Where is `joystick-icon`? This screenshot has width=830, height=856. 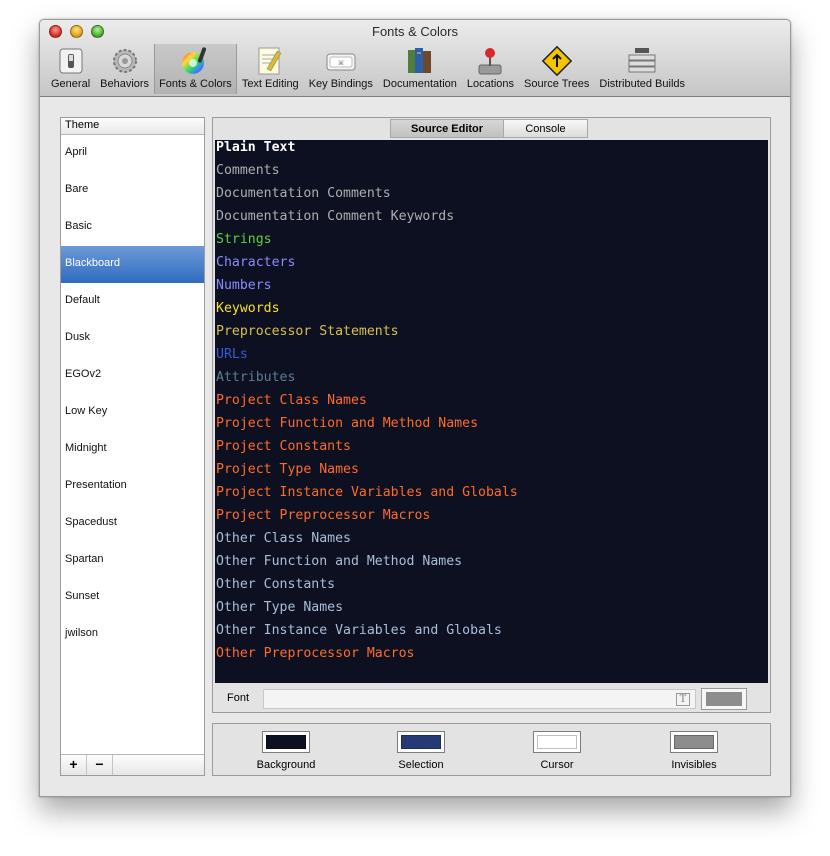 joystick-icon is located at coordinates (490, 61).